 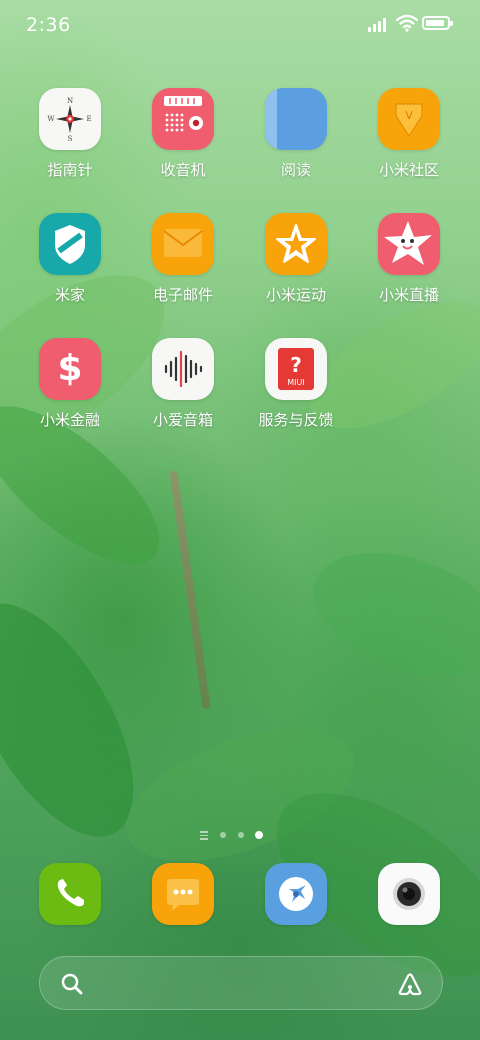 What do you see at coordinates (183, 894) in the screenshot?
I see `messages-icon` at bounding box center [183, 894].